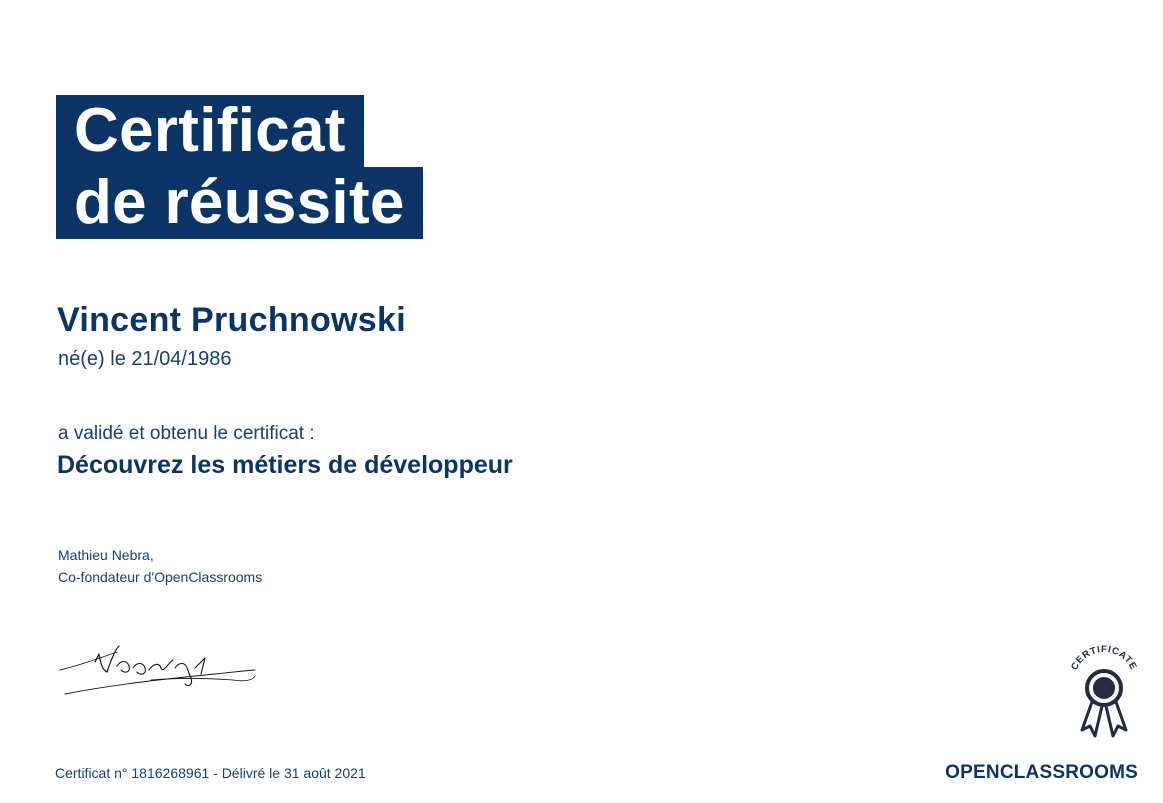 This screenshot has width=1163, height=803. What do you see at coordinates (157, 670) in the screenshot?
I see `signature-image` at bounding box center [157, 670].